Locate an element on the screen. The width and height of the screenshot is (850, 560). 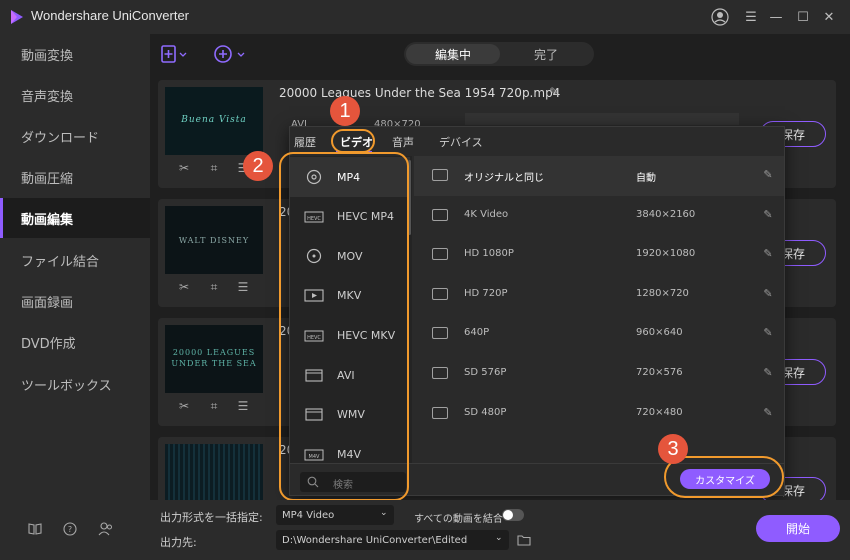
quality-row: 640P 960×640 ✎ is located at coordinates (599, 334).